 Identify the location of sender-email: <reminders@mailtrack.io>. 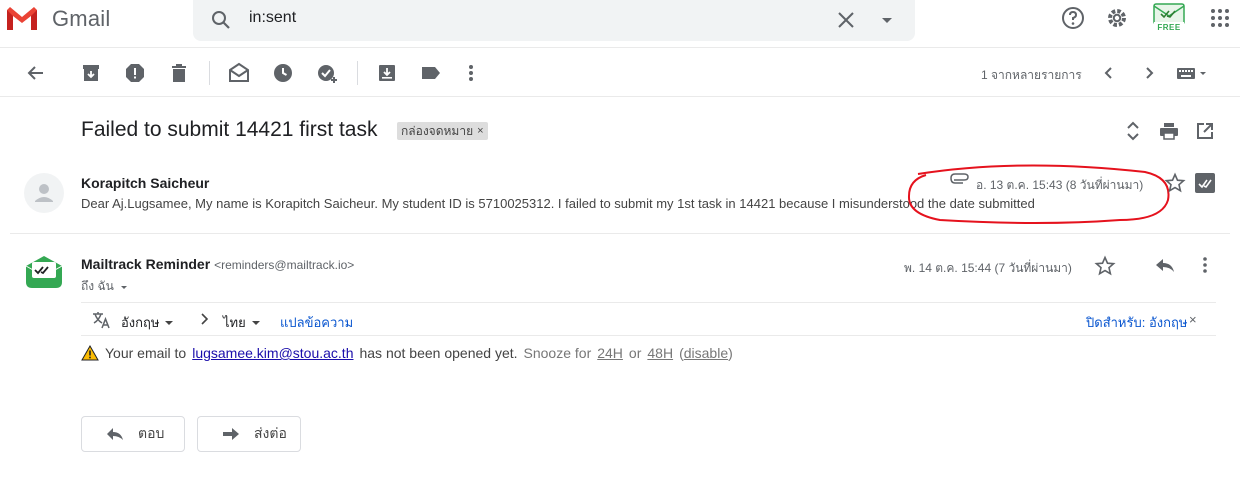
(284, 265).